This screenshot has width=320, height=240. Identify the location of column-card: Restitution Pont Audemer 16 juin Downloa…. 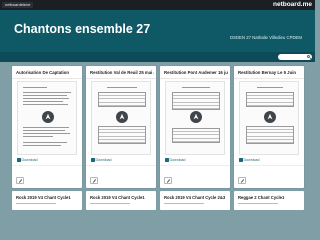
(195, 127).